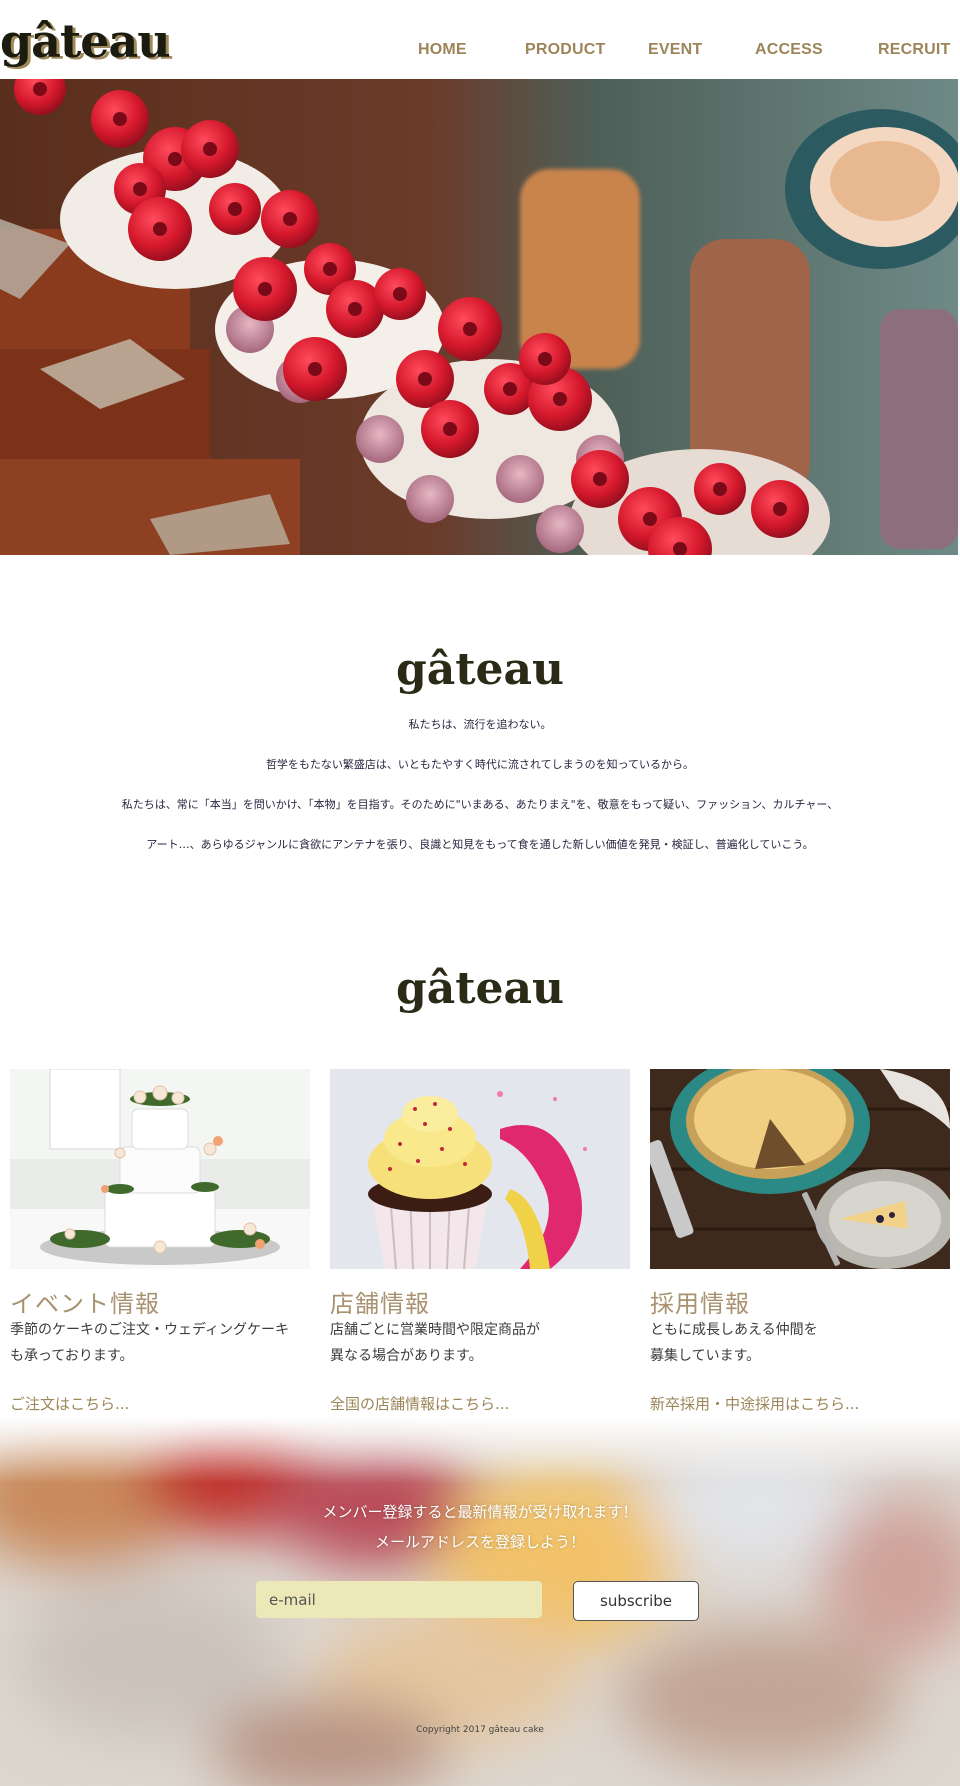 Image resolution: width=960 pixels, height=1786 pixels. Describe the element at coordinates (675, 50) in the screenshot. I see `nav-event: EVENT` at that location.